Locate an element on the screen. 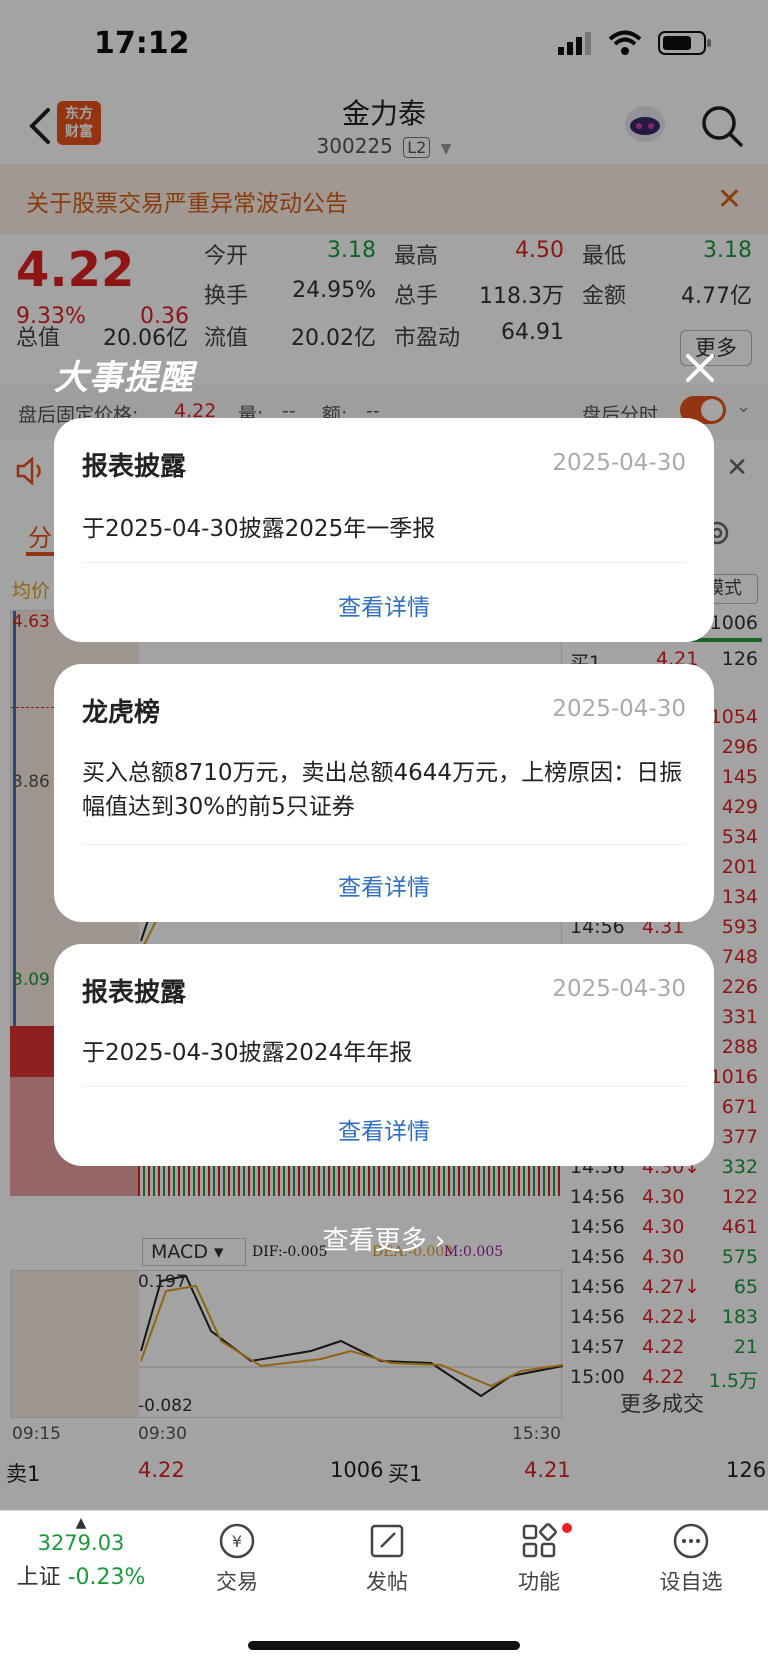  yuan-exchange-icon: ¥ is located at coordinates (237, 1541).